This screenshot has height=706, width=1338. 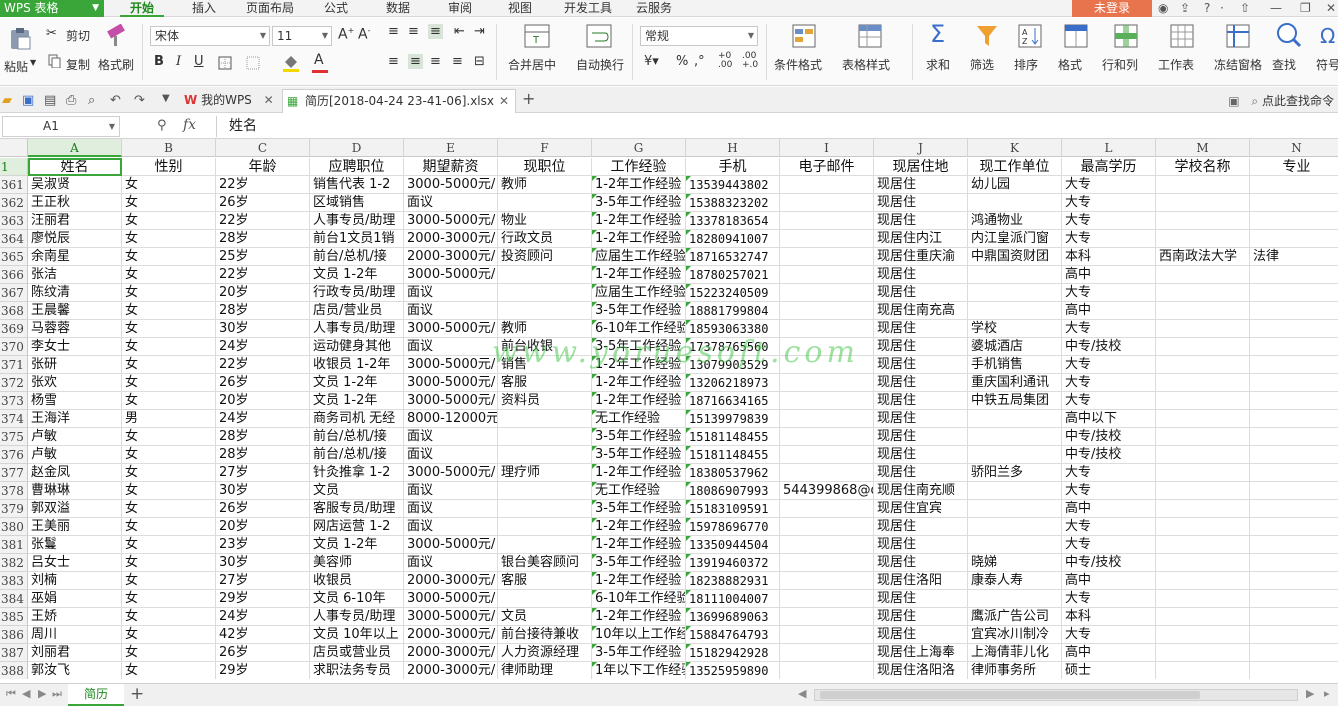 I want to click on grid-cell: 张欢, so click(x=75, y=383).